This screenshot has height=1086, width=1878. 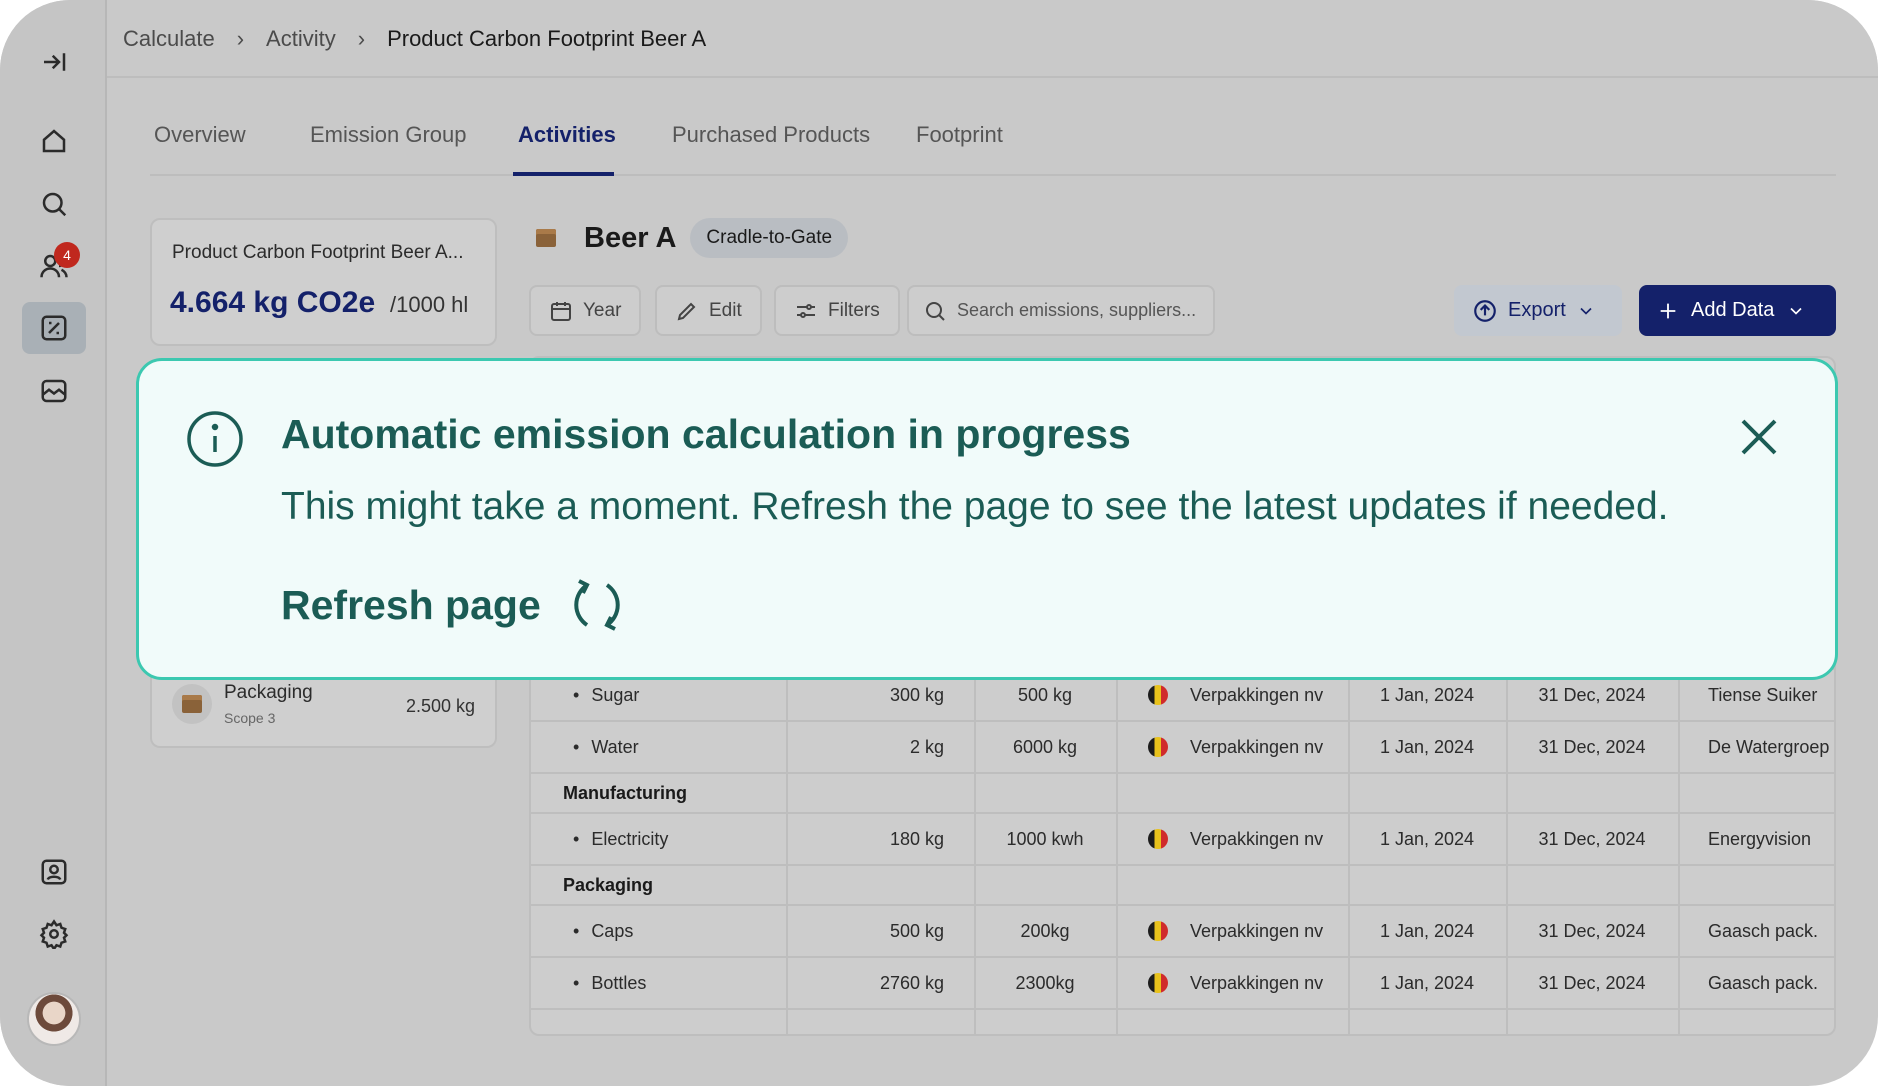 What do you see at coordinates (585, 310) in the screenshot?
I see `year-button: Year` at bounding box center [585, 310].